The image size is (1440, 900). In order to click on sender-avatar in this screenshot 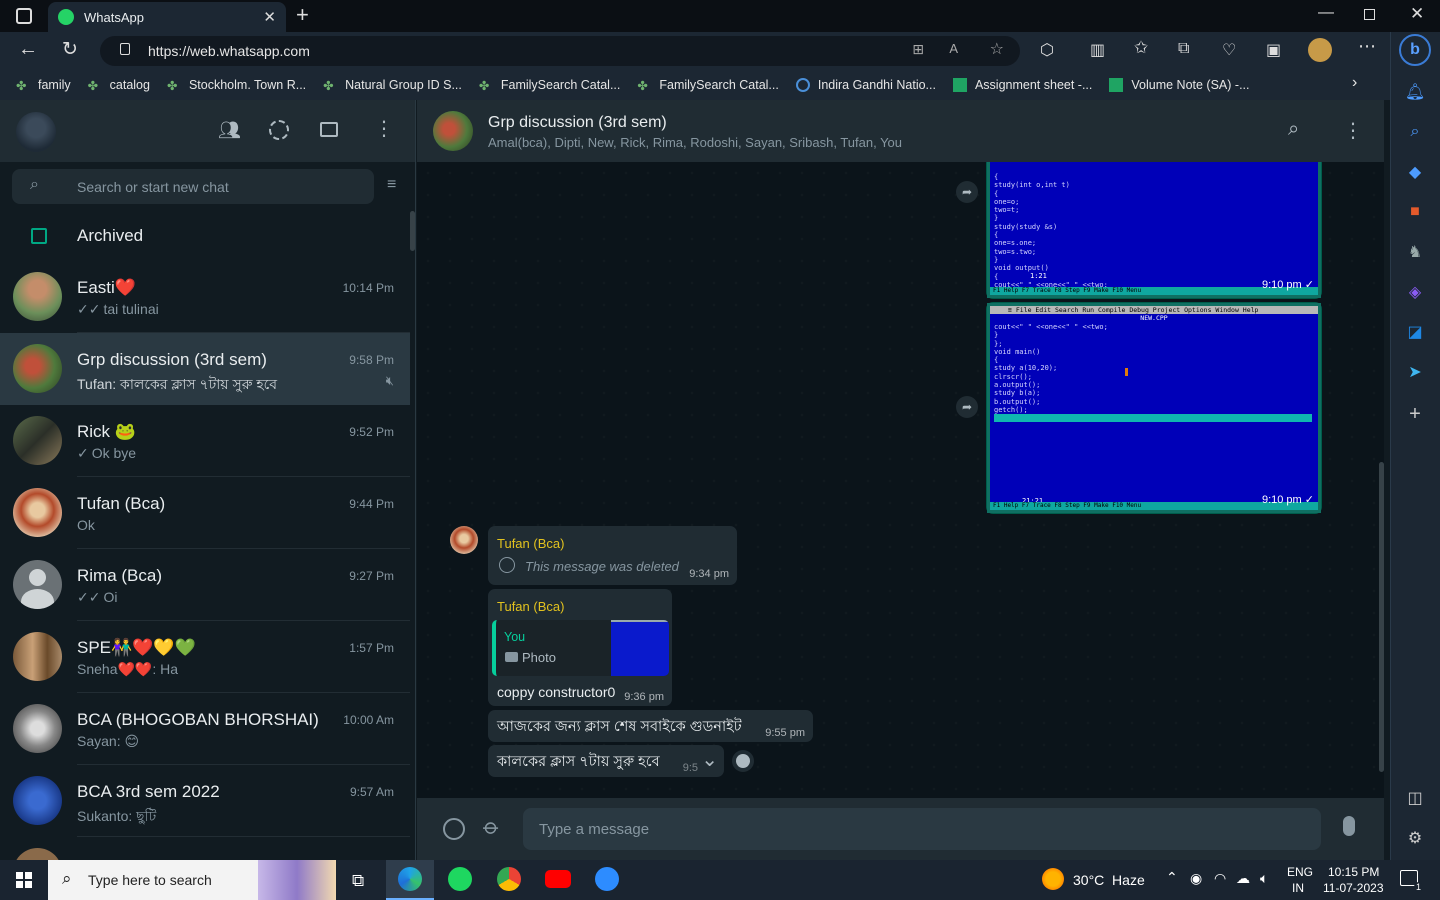, I will do `click(464, 540)`.